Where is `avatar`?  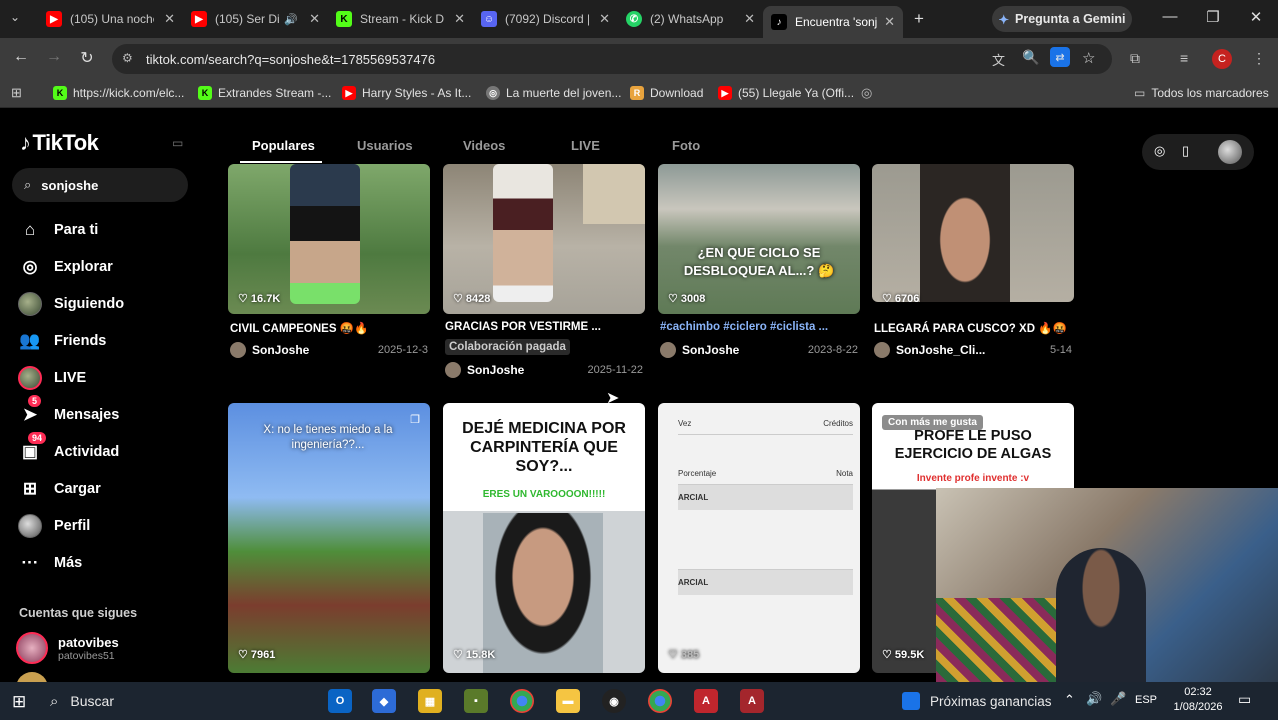
avatar is located at coordinates (1230, 152).